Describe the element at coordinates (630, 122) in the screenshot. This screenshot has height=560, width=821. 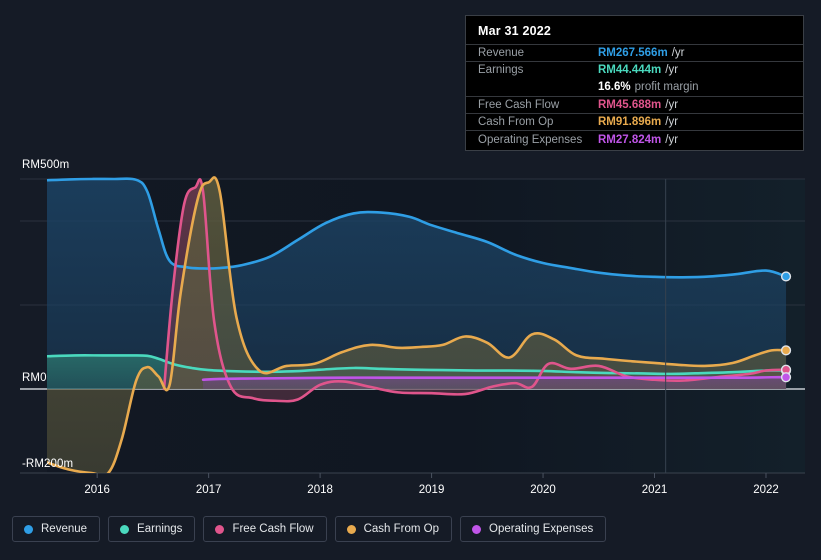
I see `tooltip-row-value: RM91.896m` at that location.